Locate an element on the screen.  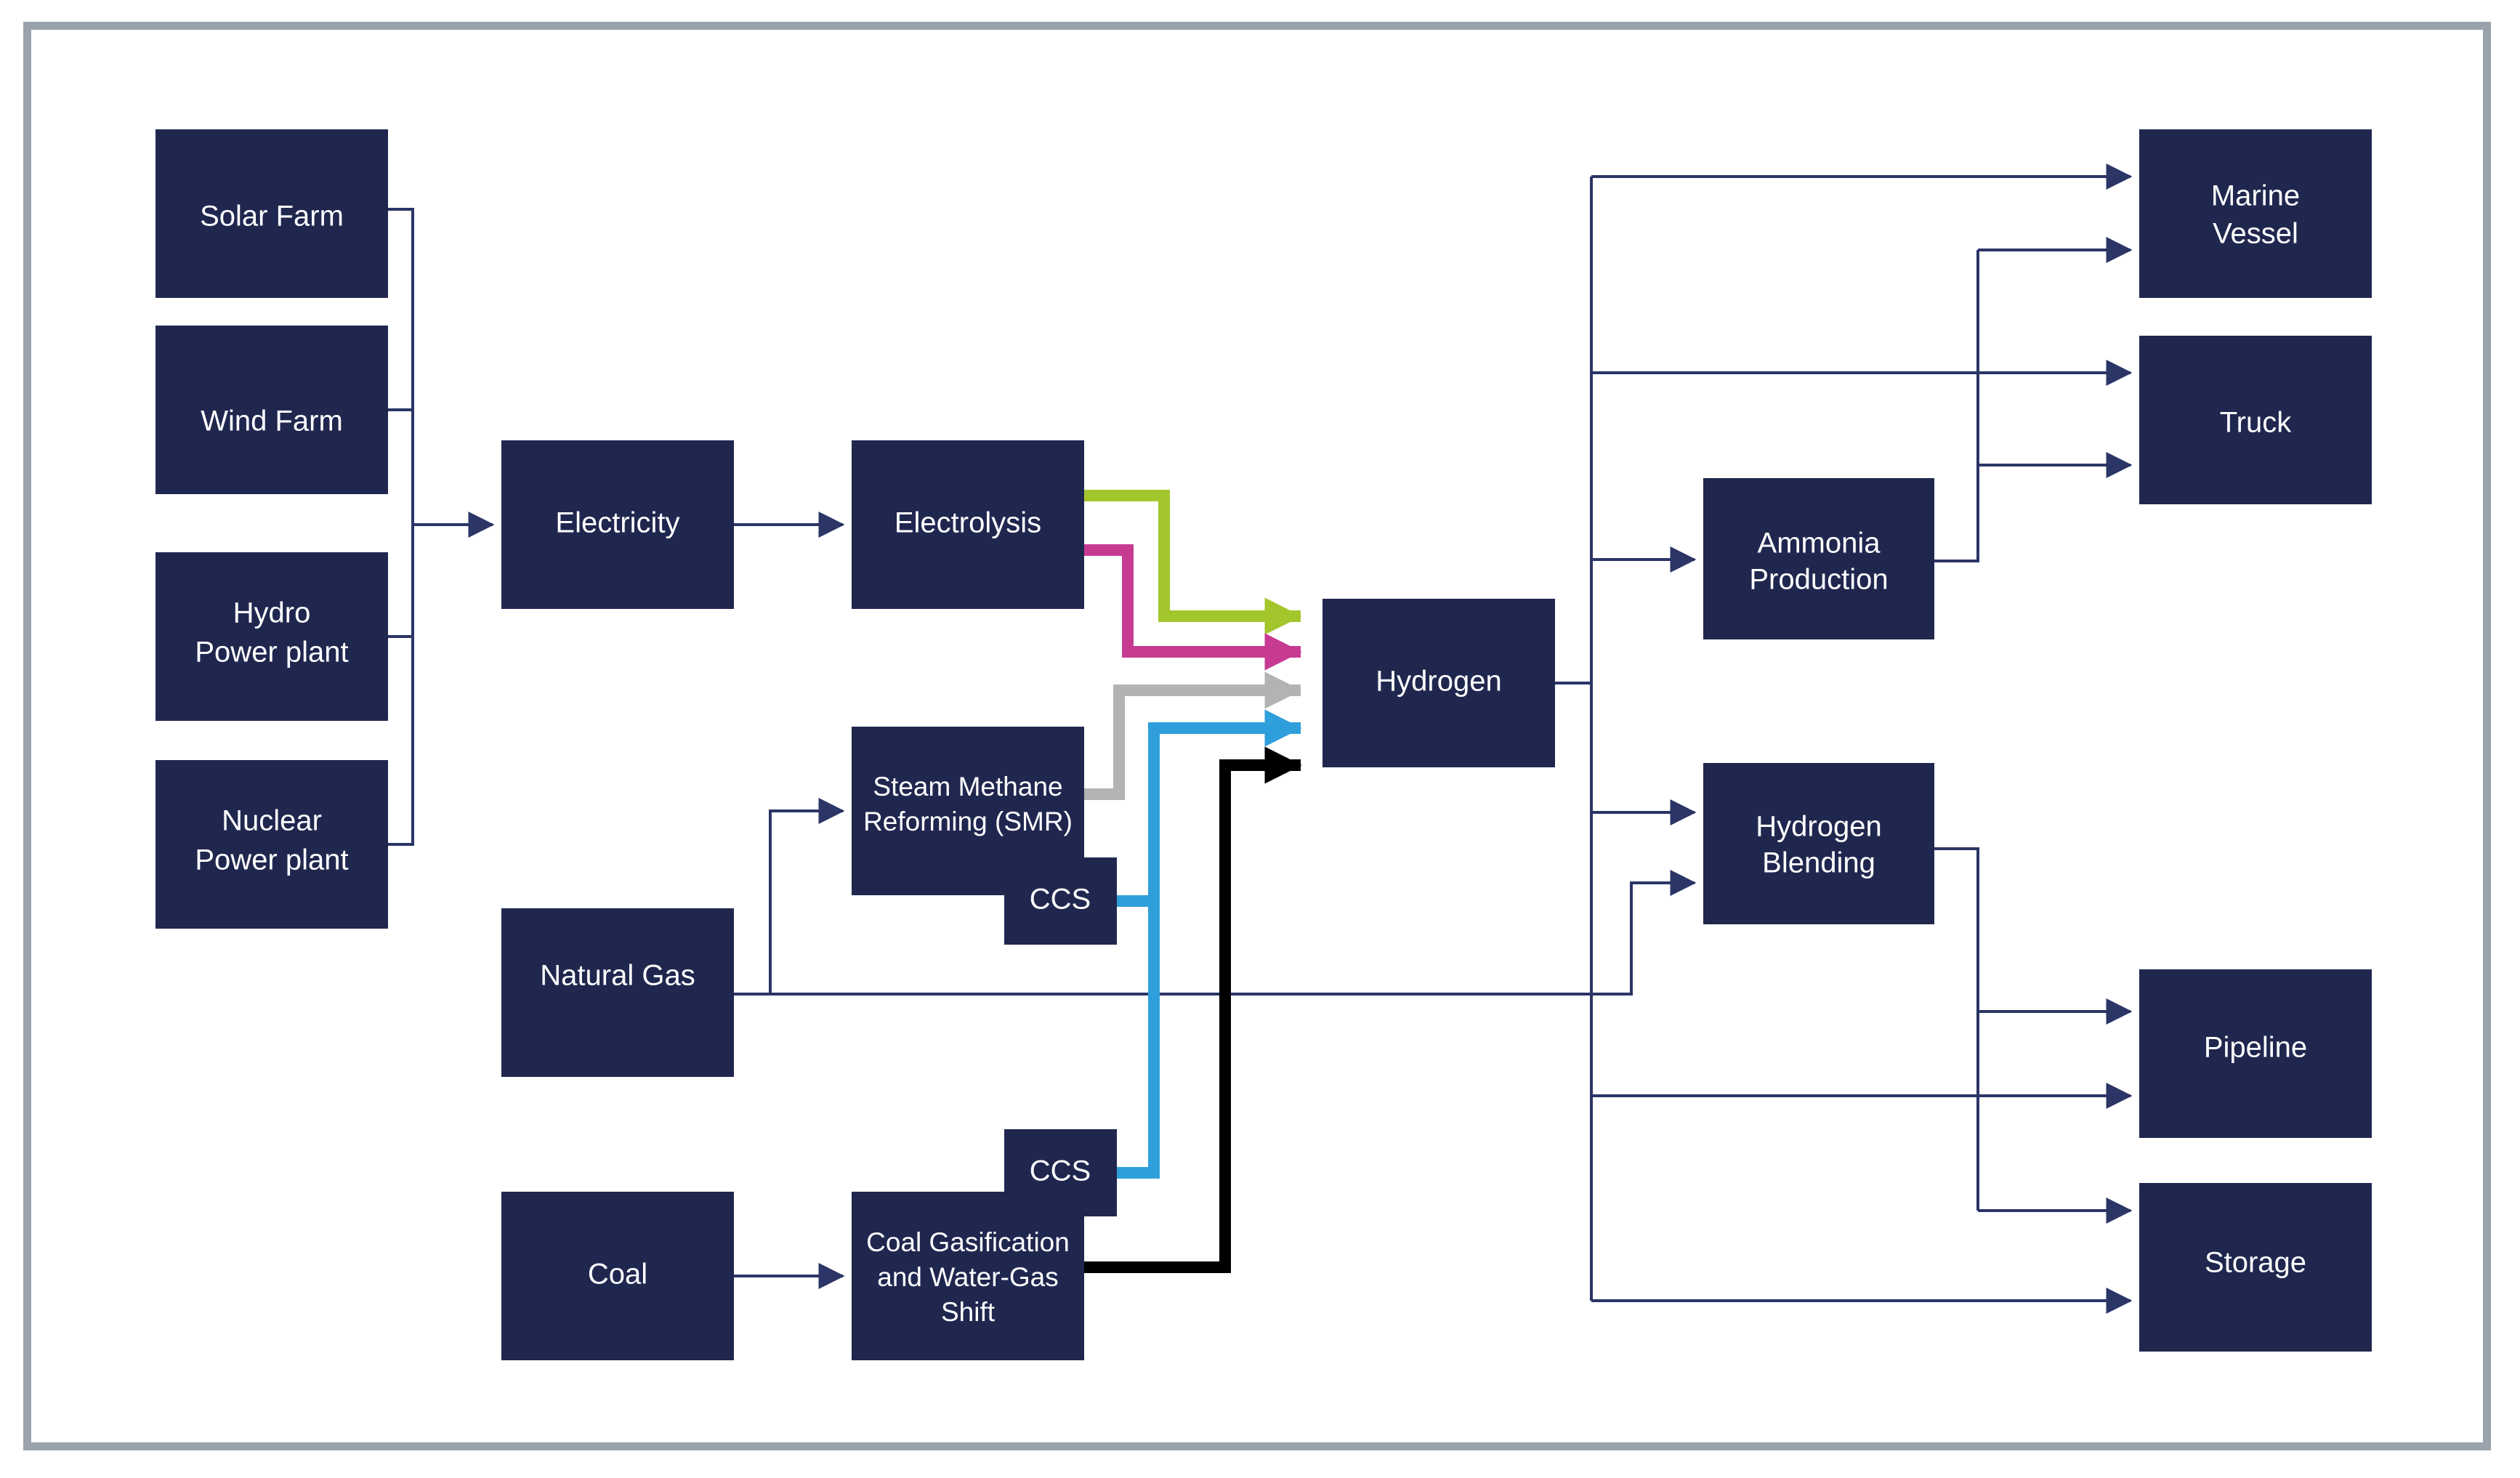
node-label-blending-line2: Blending is located at coordinates (1818, 863).